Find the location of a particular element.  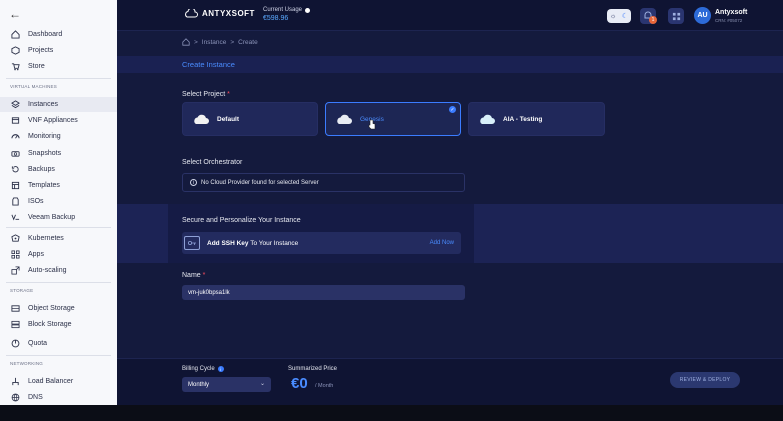

select-project-label: Select Project * is located at coordinates (206, 94).